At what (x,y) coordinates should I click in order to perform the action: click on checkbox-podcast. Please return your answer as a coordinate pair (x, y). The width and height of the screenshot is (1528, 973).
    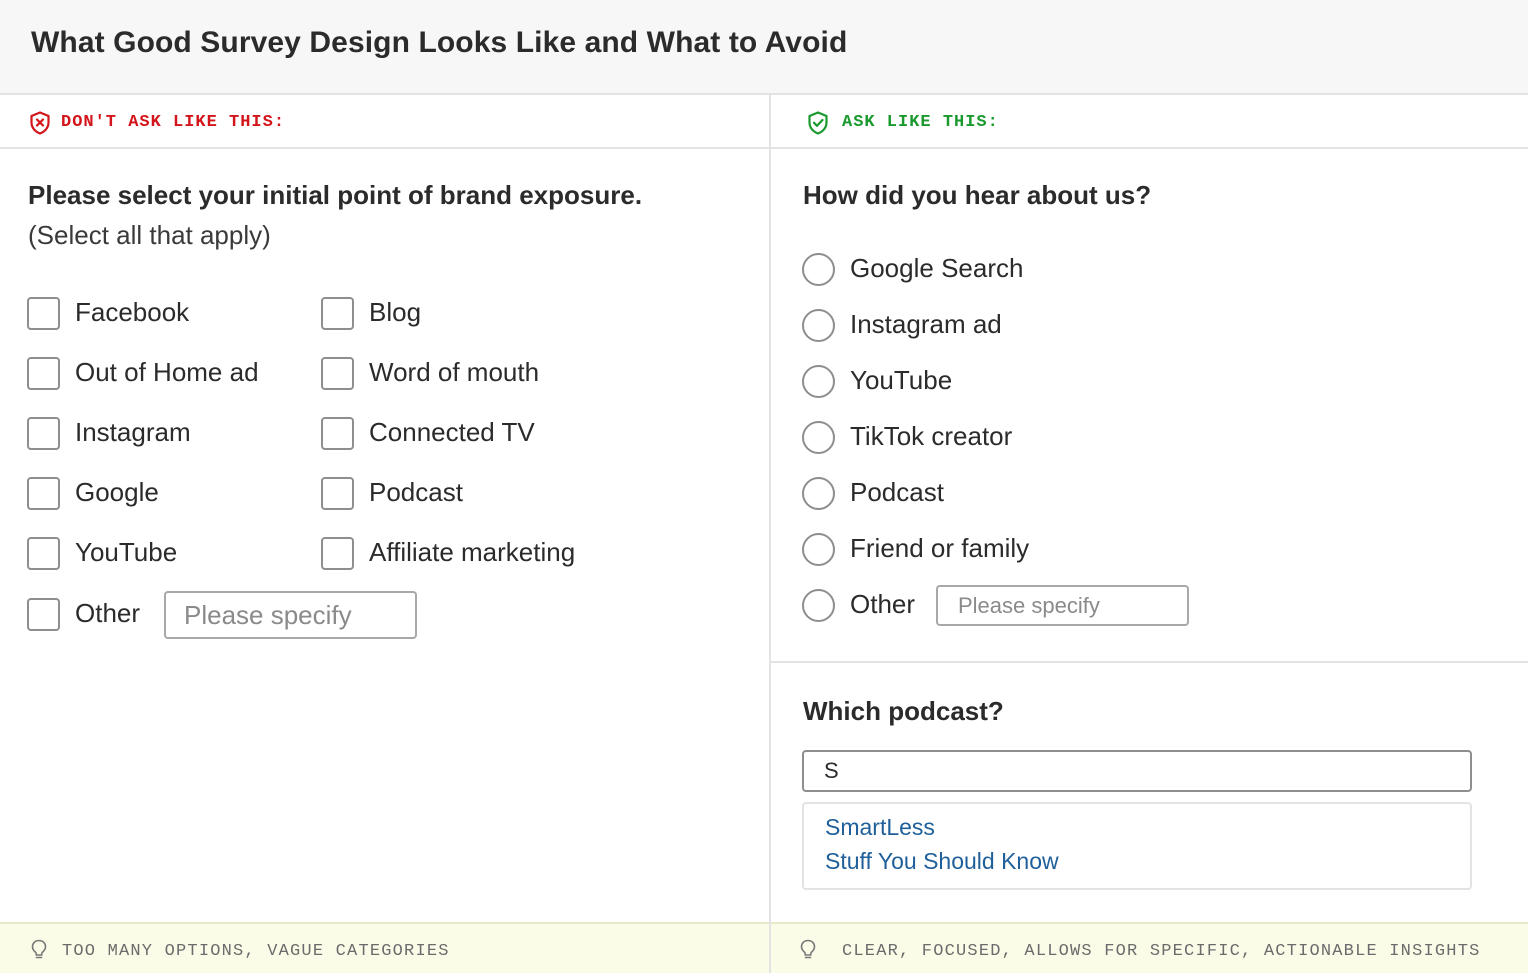
    Looking at the image, I should click on (337, 493).